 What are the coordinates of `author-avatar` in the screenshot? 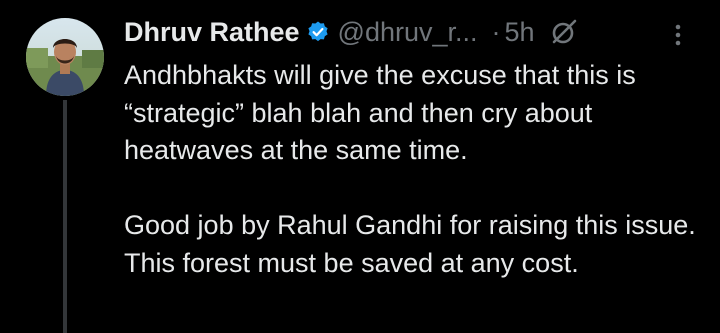 It's located at (65, 57).